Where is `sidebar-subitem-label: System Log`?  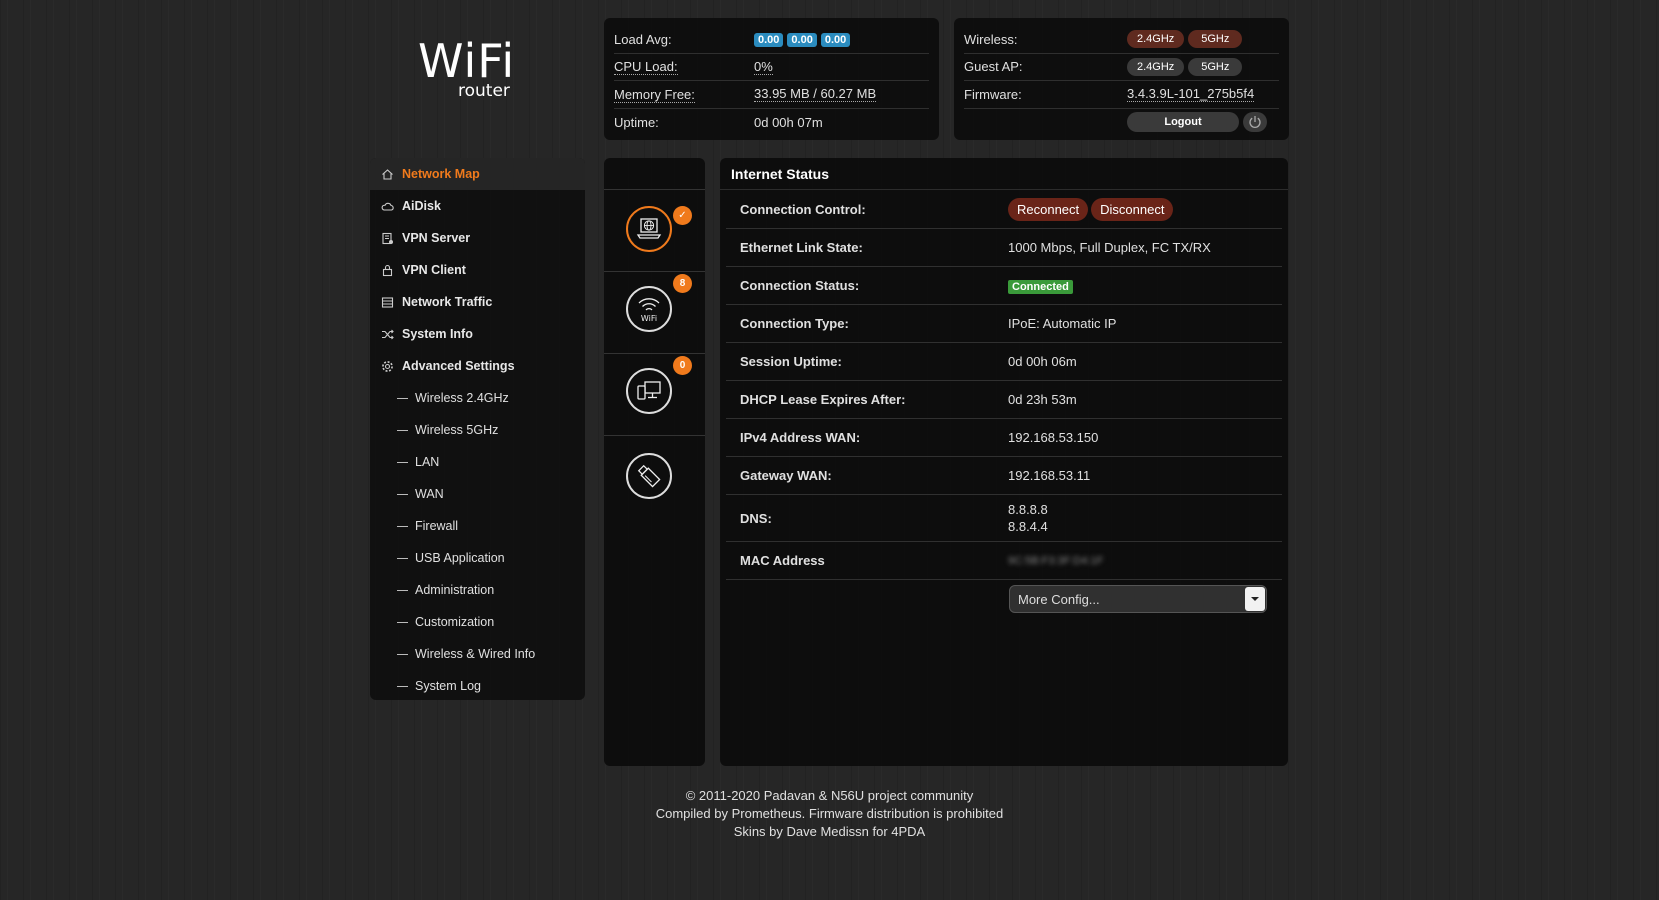
sidebar-subitem-label: System Log is located at coordinates (448, 686).